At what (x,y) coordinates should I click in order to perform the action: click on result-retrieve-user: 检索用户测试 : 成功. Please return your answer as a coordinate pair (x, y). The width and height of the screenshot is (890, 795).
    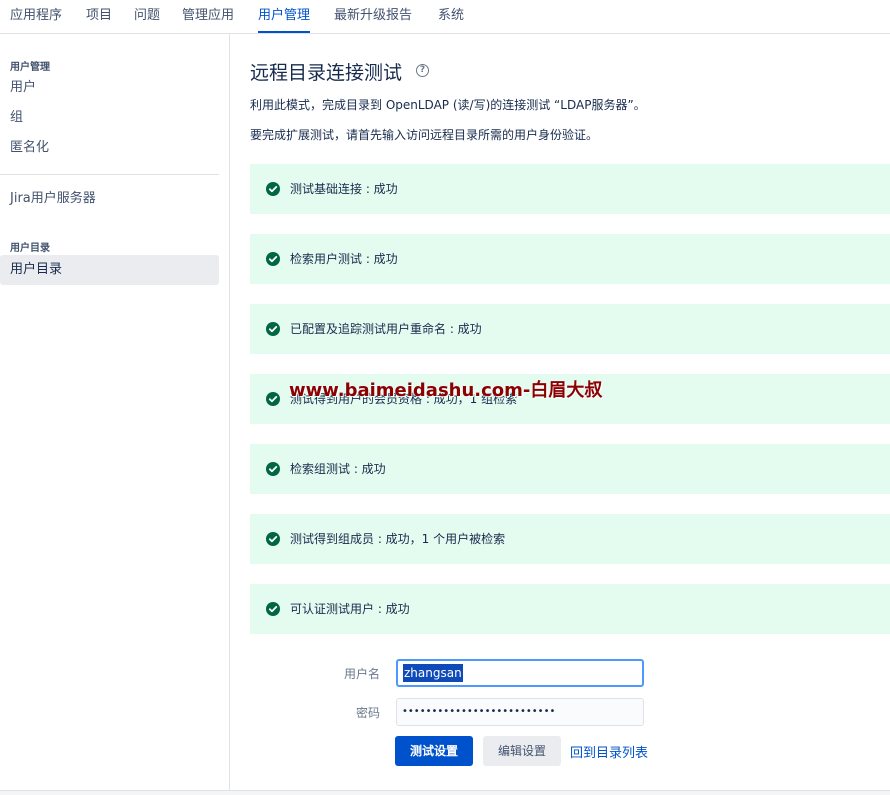
    Looking at the image, I should click on (570, 259).